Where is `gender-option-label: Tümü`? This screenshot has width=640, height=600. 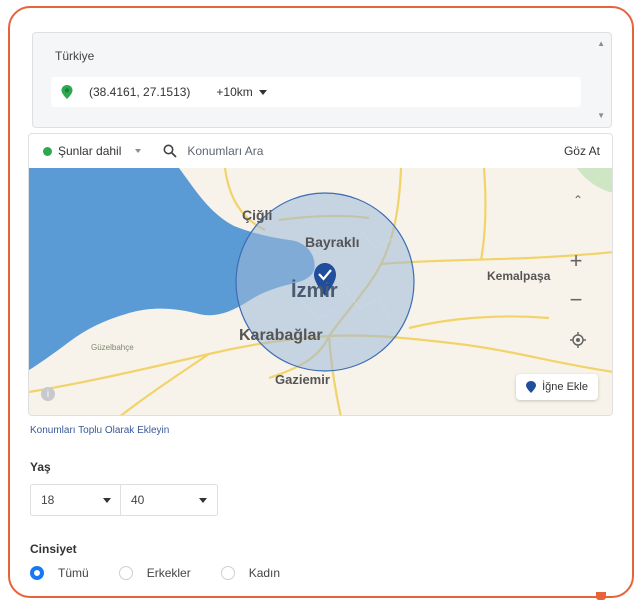
gender-option-label: Tümü is located at coordinates (73, 573).